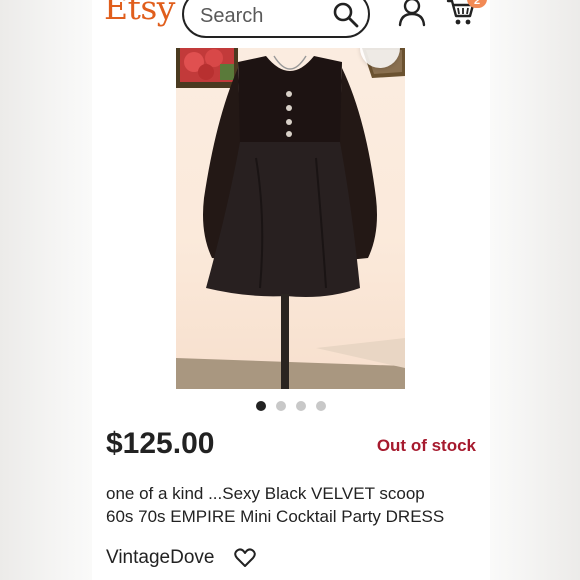 Image resolution: width=580 pixels, height=580 pixels. I want to click on image-pager, so click(297, 407).